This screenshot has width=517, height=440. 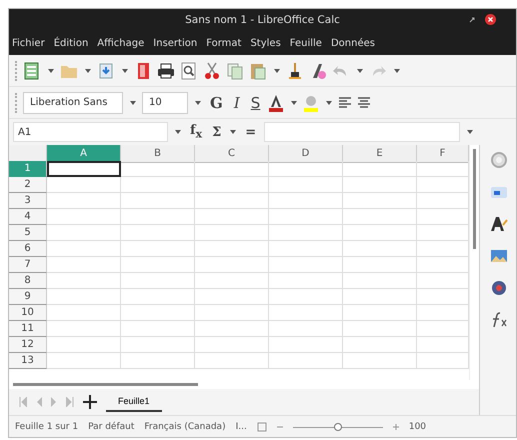 What do you see at coordinates (265, 43) in the screenshot?
I see `menu-item: Styles` at bounding box center [265, 43].